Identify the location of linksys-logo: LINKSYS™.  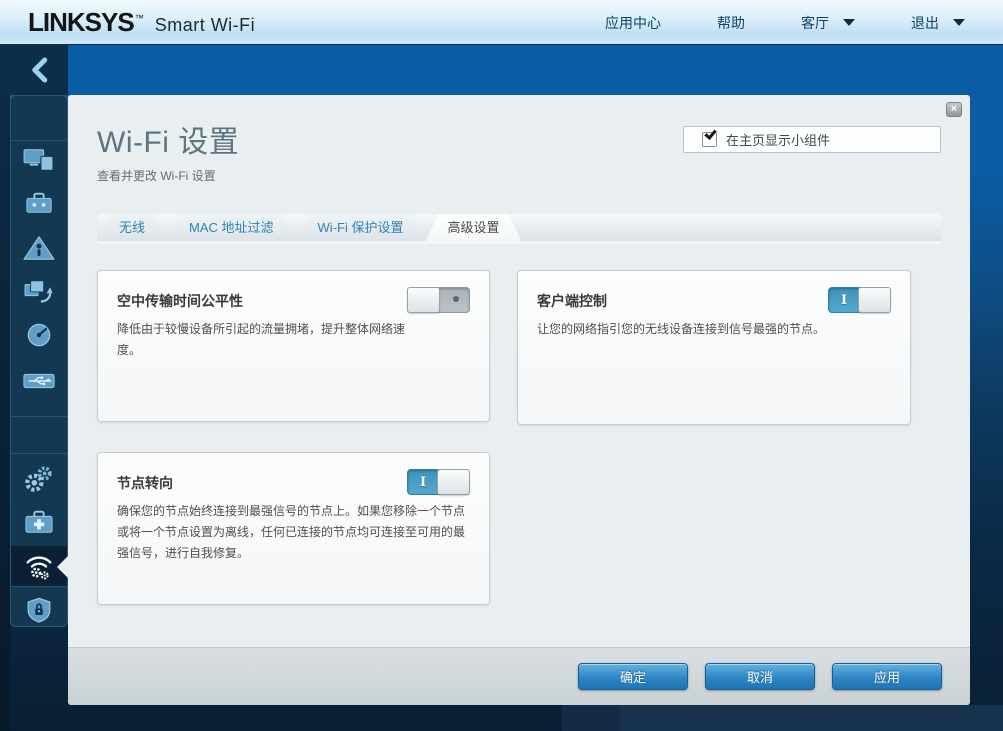
(86, 21).